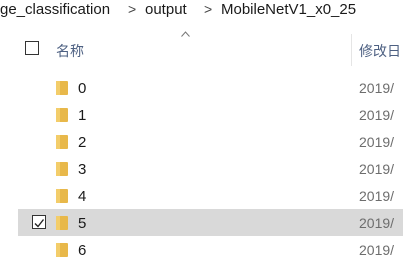 The height and width of the screenshot is (272, 403). What do you see at coordinates (82, 169) in the screenshot?
I see `folder-name: 3` at bounding box center [82, 169].